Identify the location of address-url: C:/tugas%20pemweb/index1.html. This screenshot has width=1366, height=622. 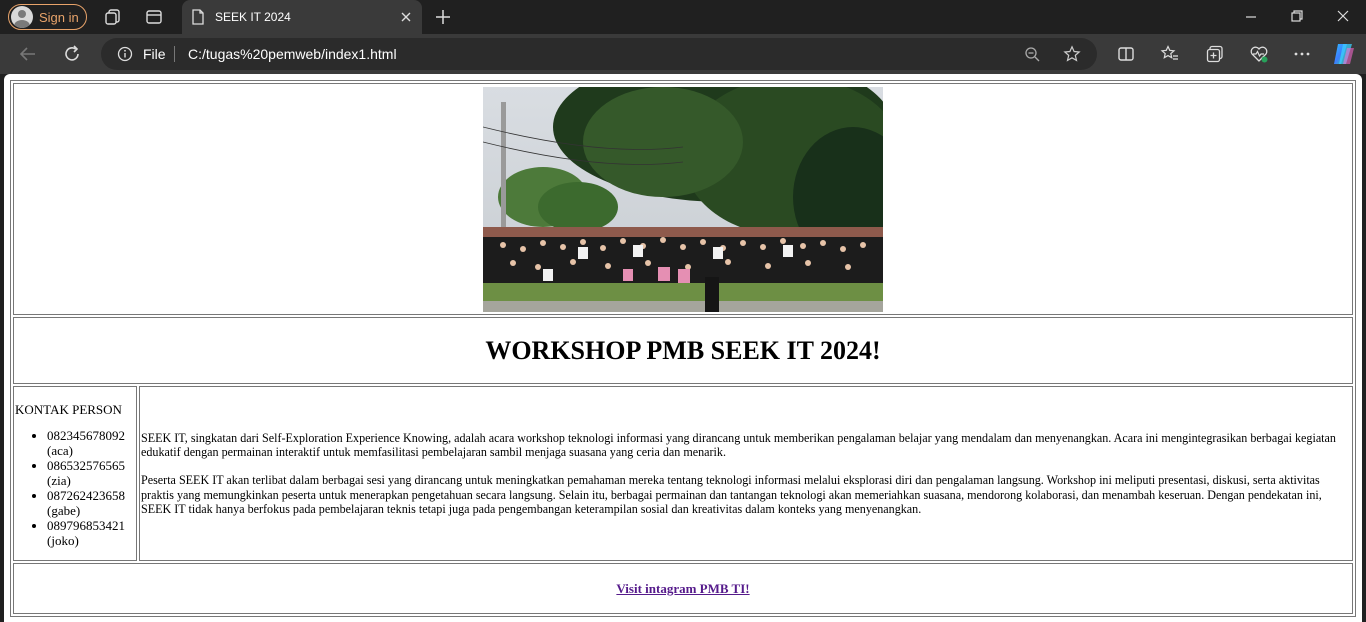
(292, 54).